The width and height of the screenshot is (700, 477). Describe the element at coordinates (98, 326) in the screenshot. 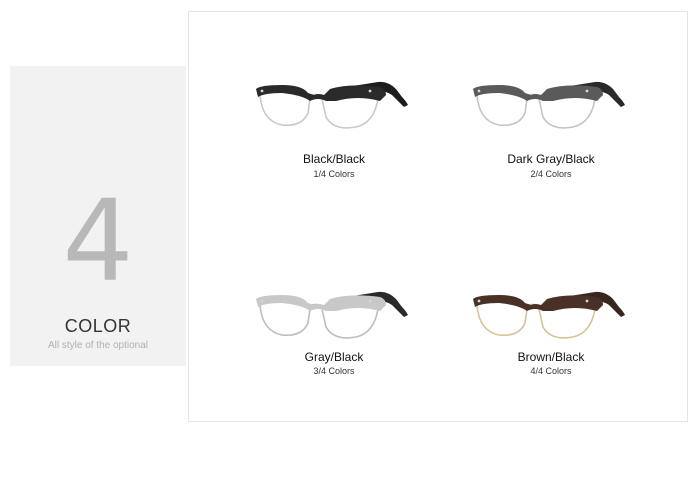

I see `color-title: COLOR` at that location.